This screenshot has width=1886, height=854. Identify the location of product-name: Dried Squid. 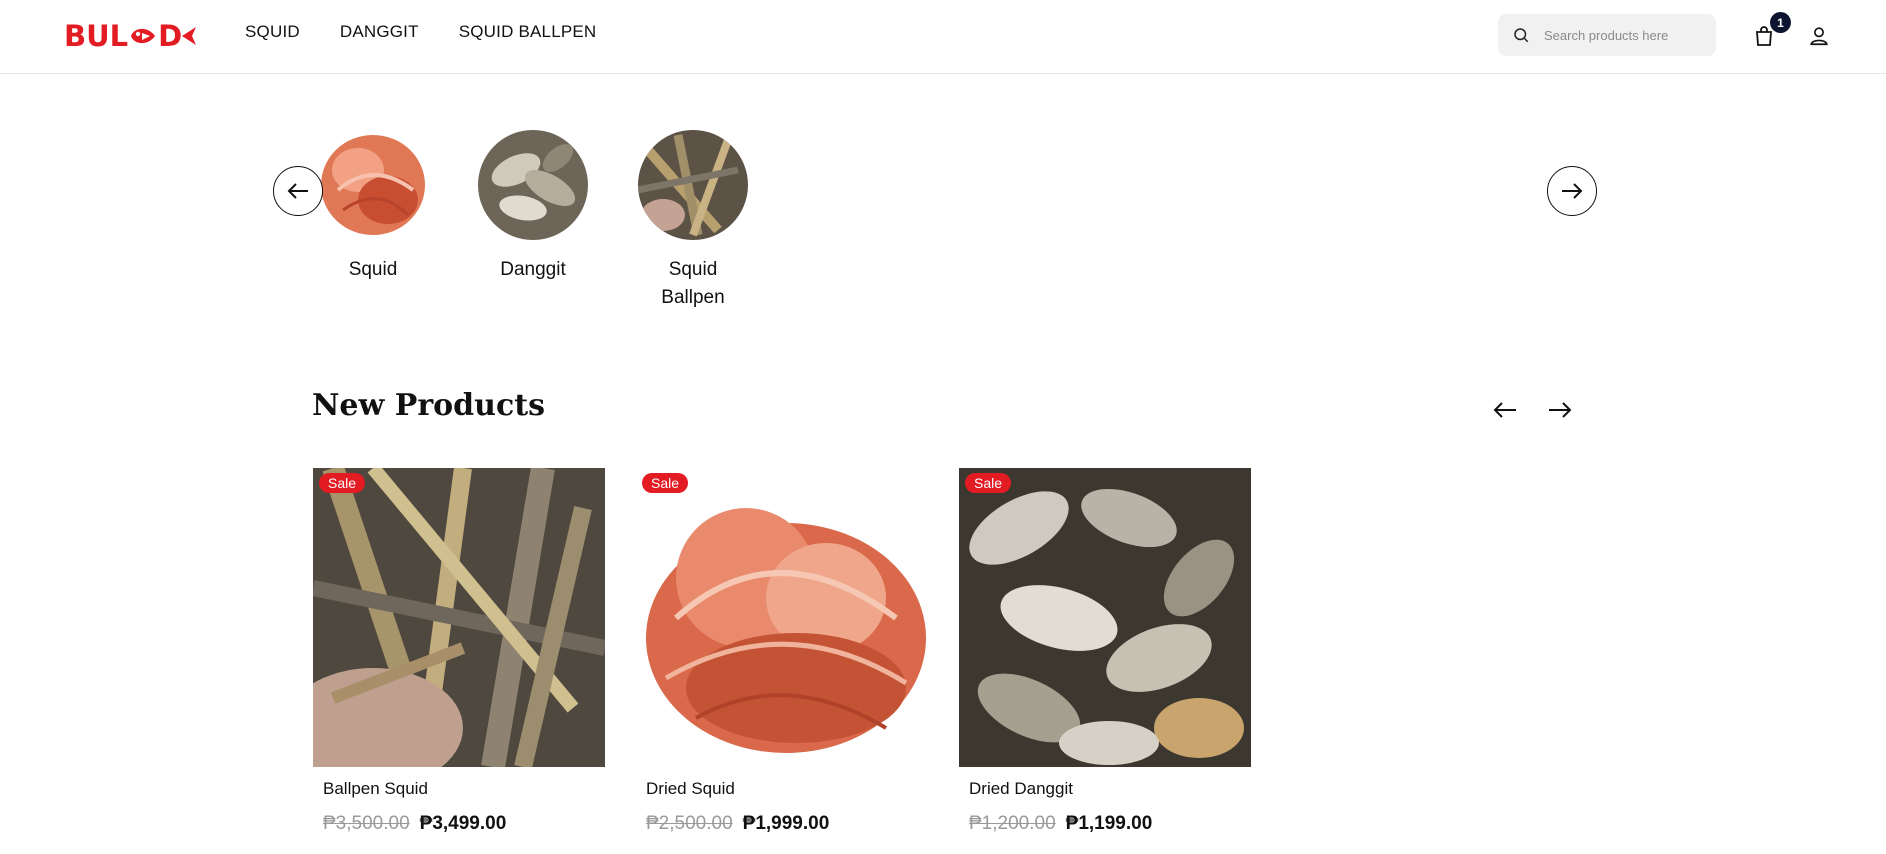
(787, 789).